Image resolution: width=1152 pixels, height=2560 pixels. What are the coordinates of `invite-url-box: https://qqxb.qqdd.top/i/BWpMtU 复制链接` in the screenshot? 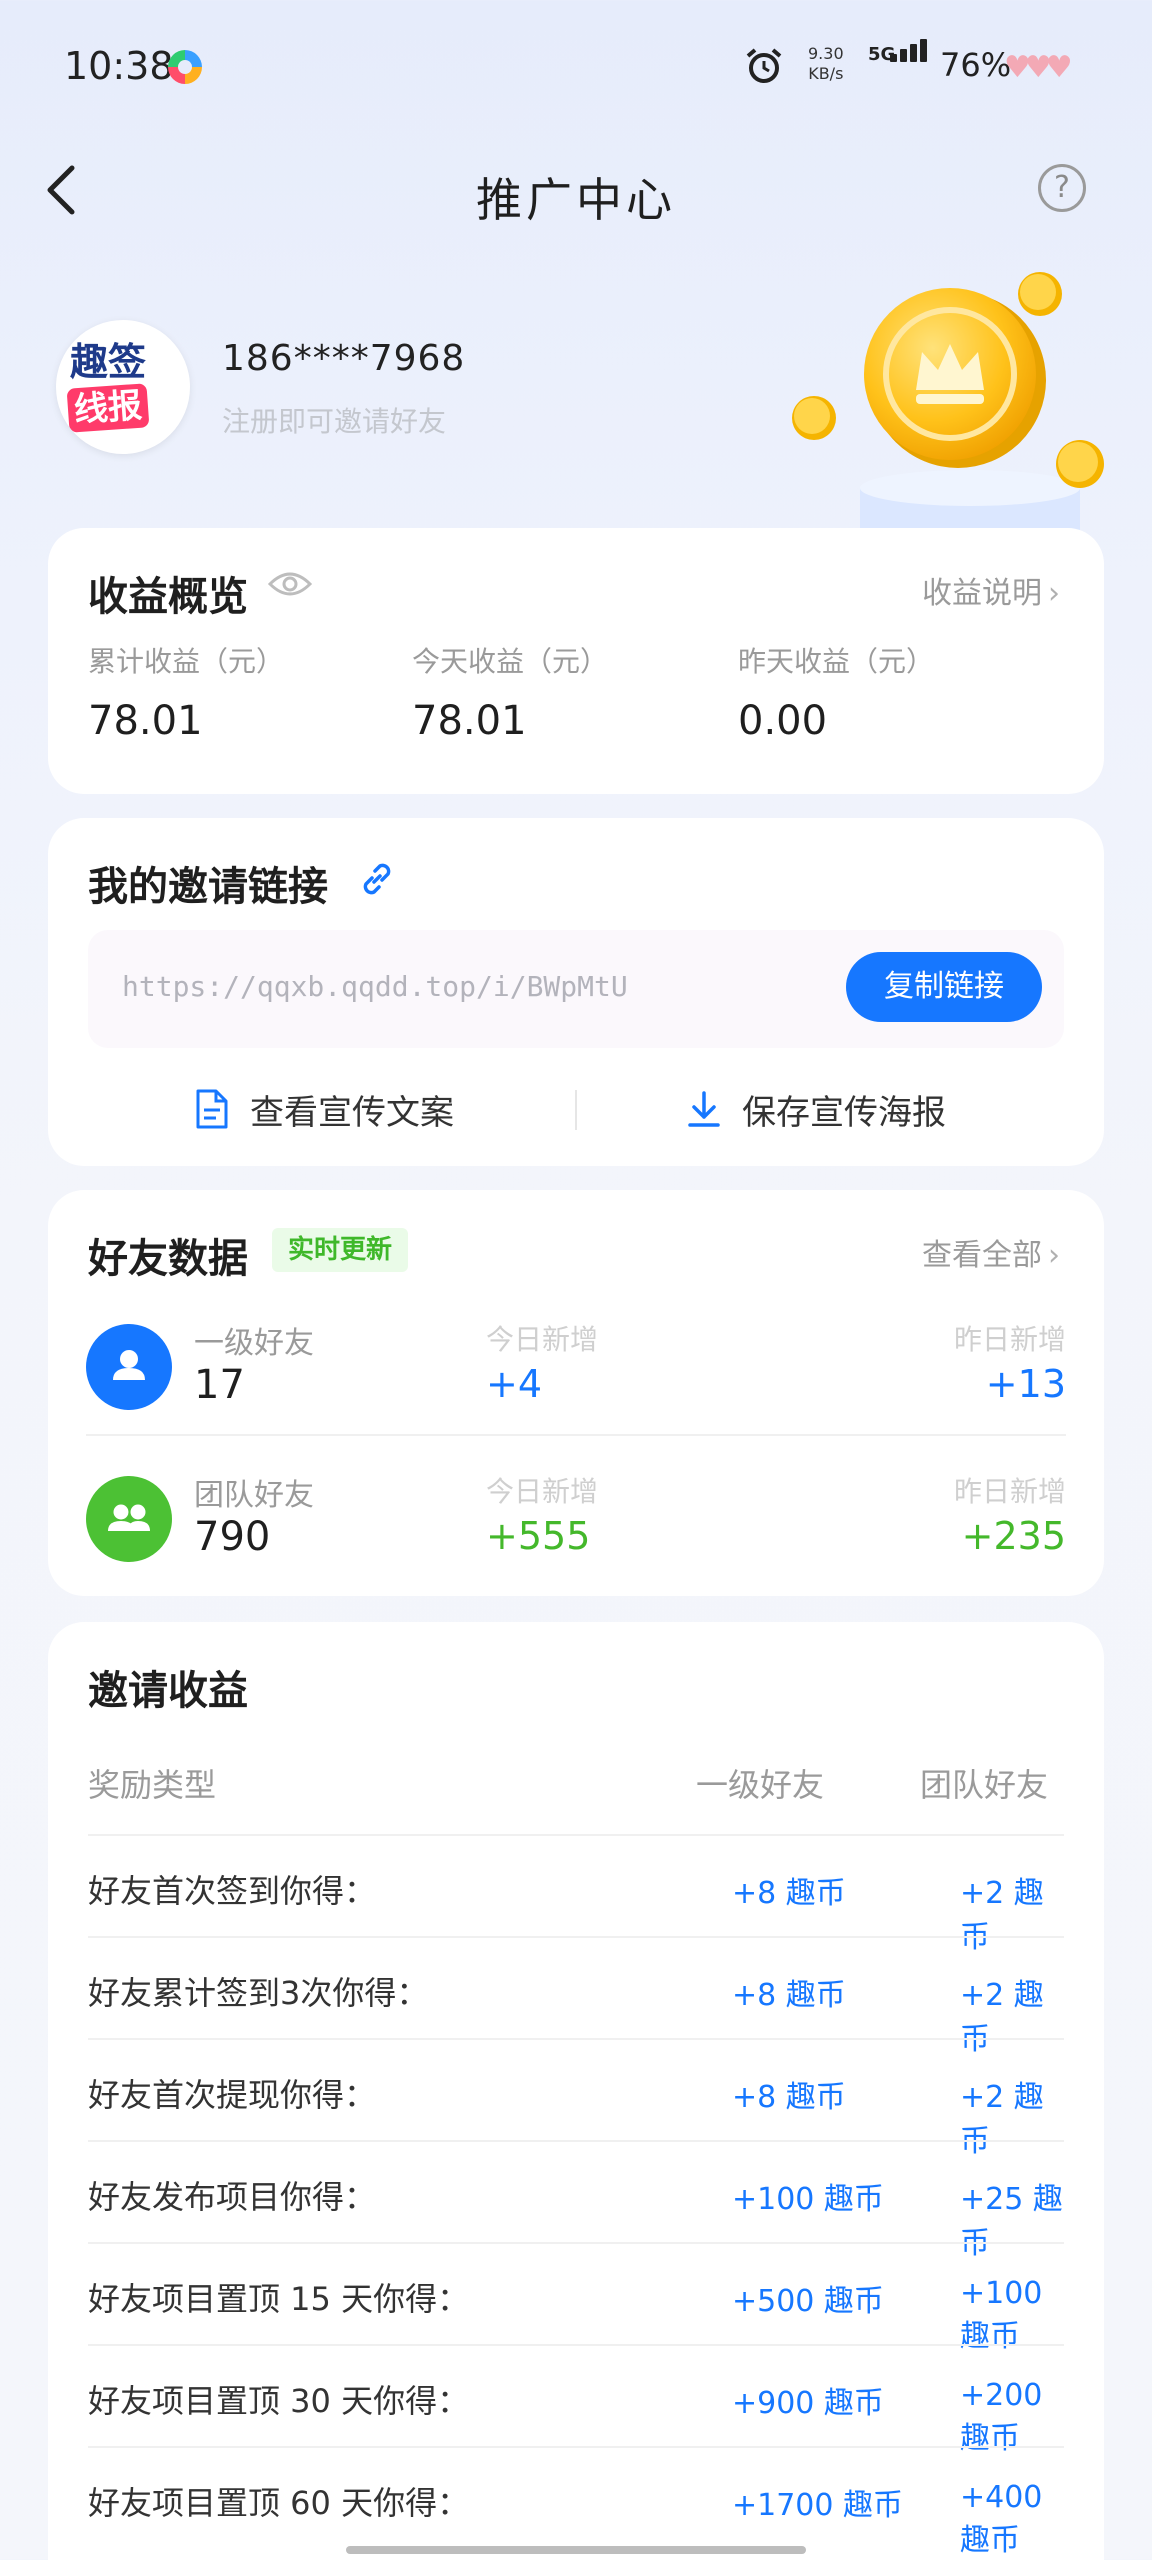 It's located at (576, 989).